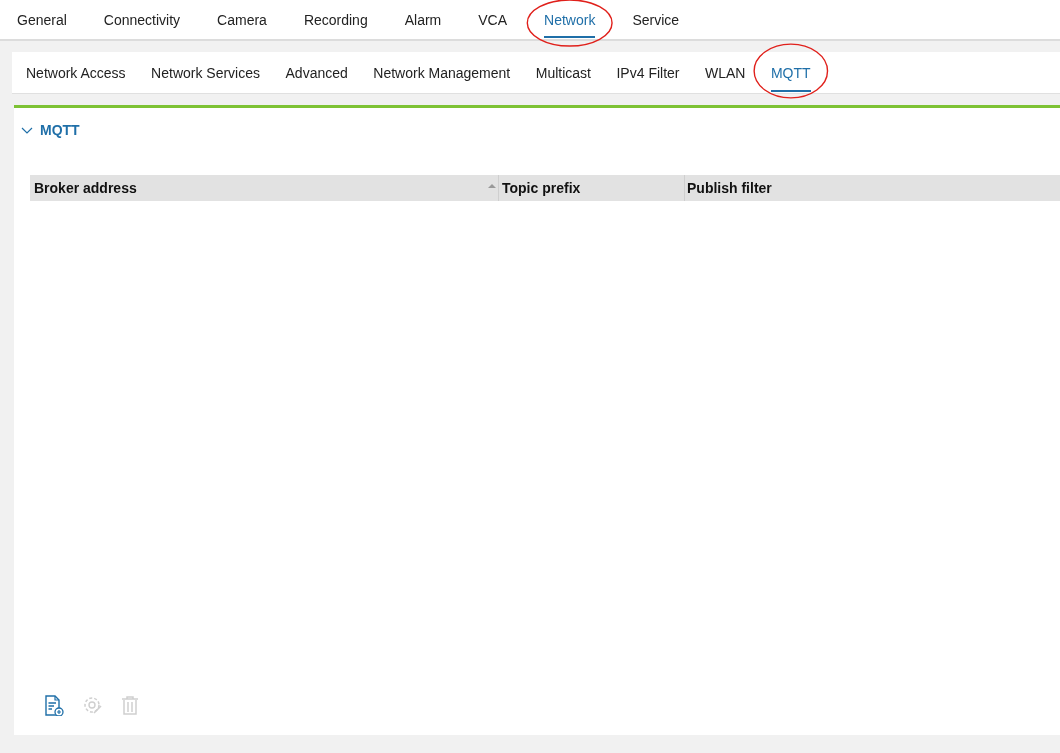  Describe the element at coordinates (656, 19) in the screenshot. I see `main-tab: Service` at that location.